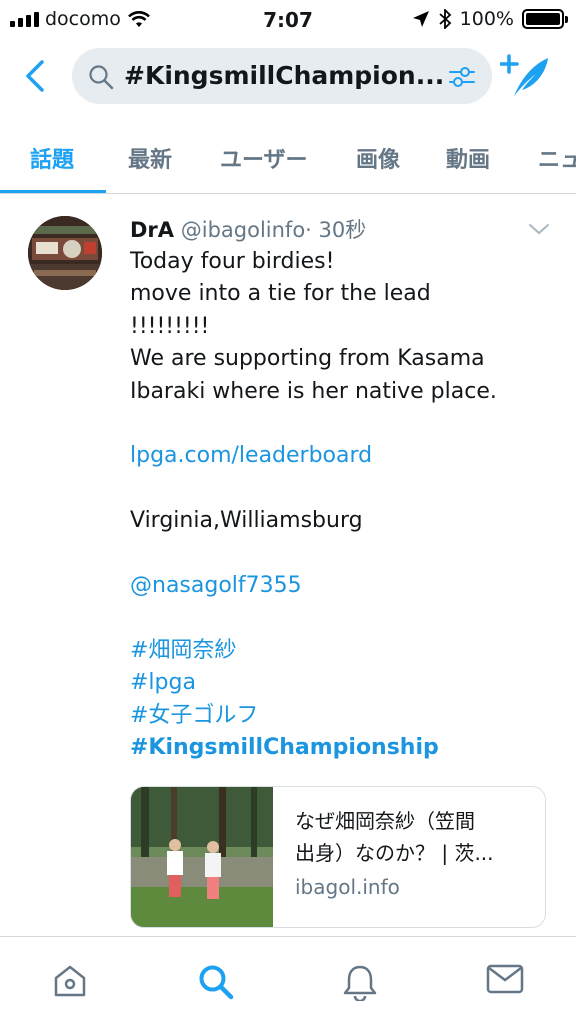  I want to click on tweet-hashtag: #lpga, so click(340, 683).